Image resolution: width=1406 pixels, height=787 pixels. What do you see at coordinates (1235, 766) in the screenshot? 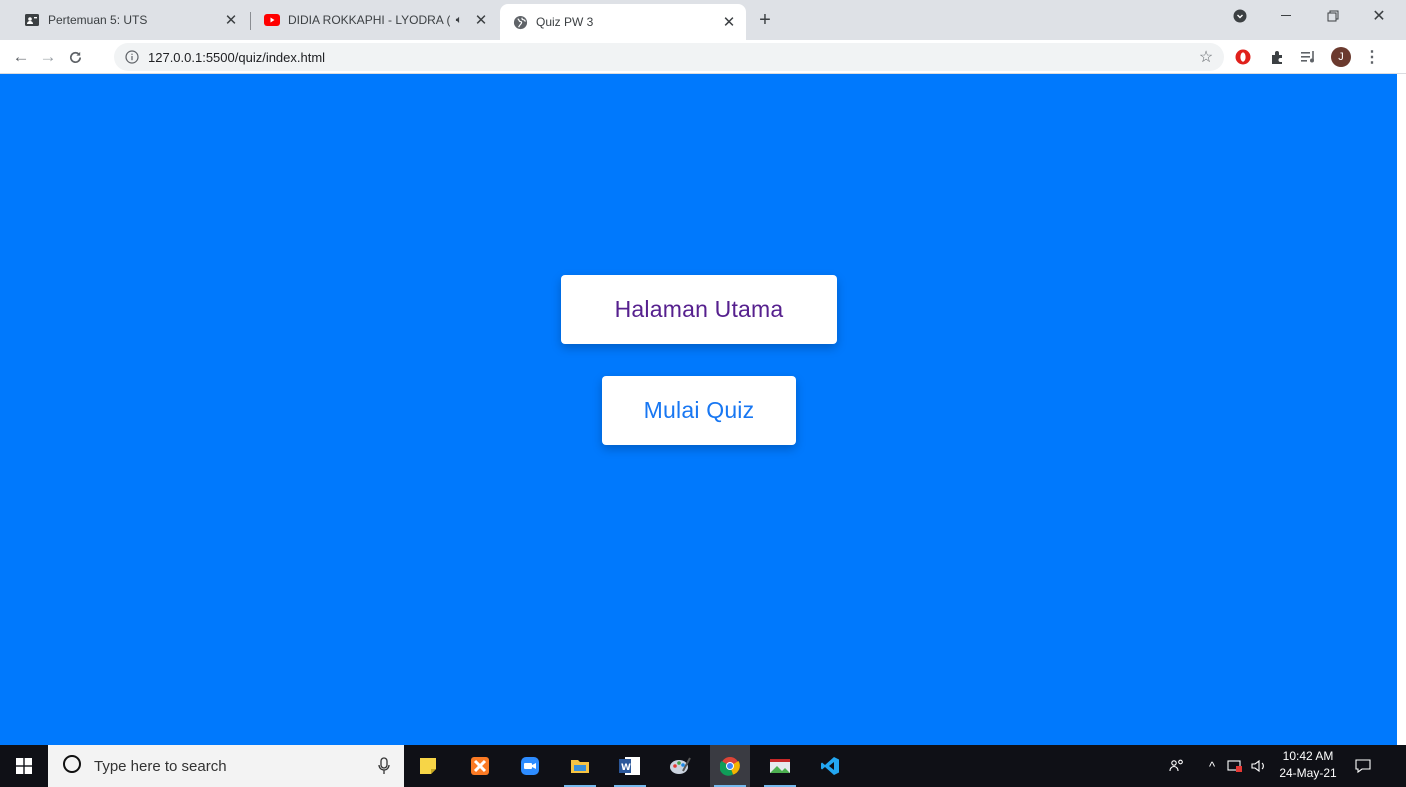
I see `network-icon` at bounding box center [1235, 766].